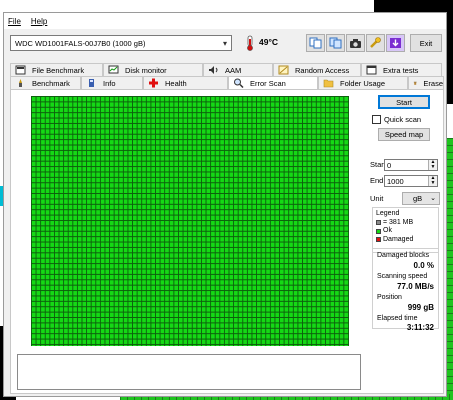  I want to click on tab-file-benchmark: File Benchmark, so click(56, 69).